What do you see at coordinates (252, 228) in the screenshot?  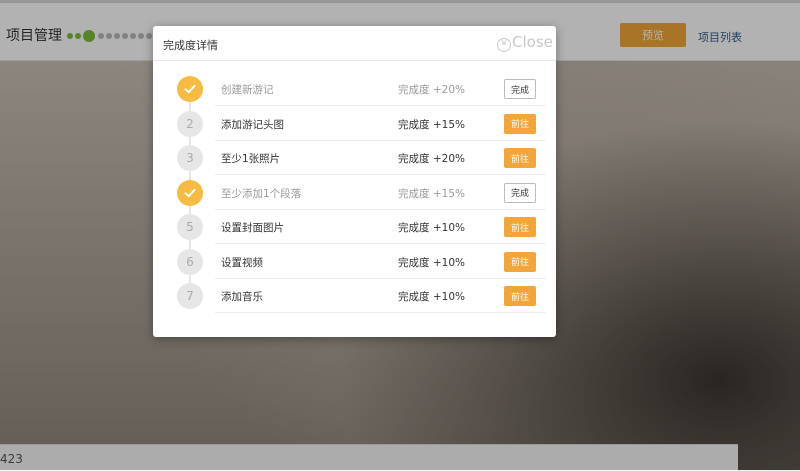 I see `task-name: 设置封面图片` at bounding box center [252, 228].